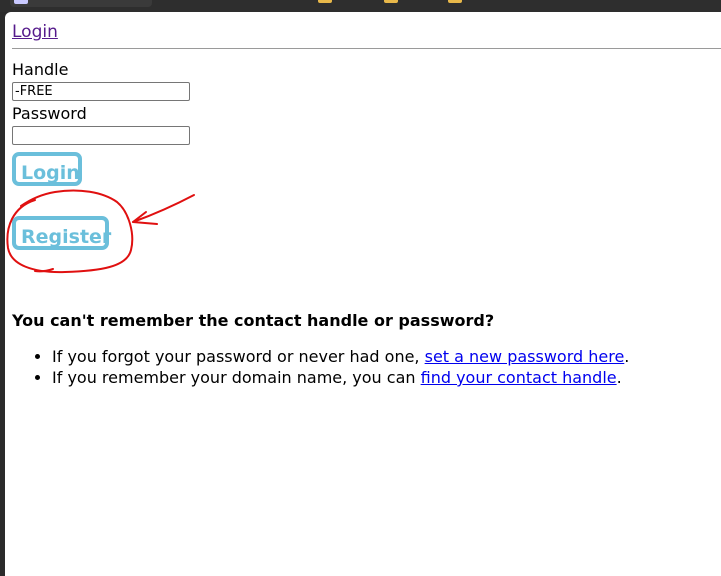 The width and height of the screenshot is (721, 576). What do you see at coordinates (44, 270) in the screenshot?
I see `red-circle-tail-icon` at bounding box center [44, 270].